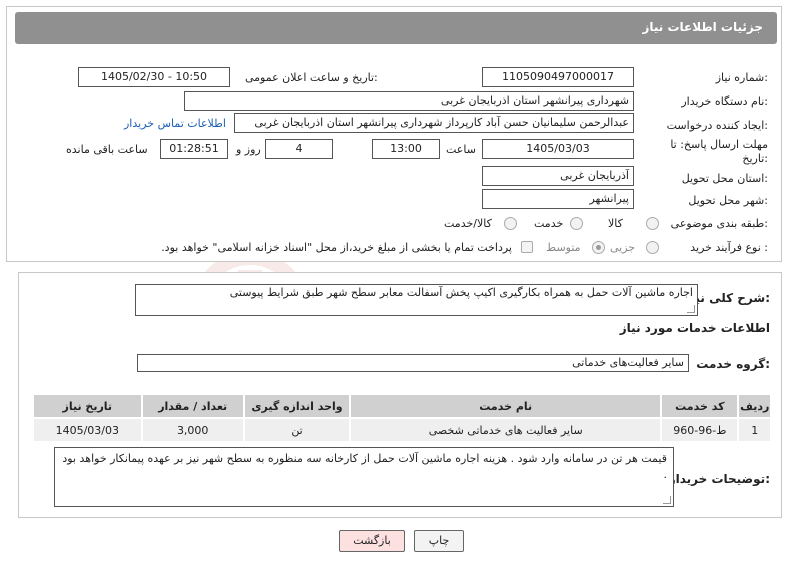 The width and height of the screenshot is (788, 566). Describe the element at coordinates (623, 247) in the screenshot. I see `process-option-minor: جزیی` at that location.